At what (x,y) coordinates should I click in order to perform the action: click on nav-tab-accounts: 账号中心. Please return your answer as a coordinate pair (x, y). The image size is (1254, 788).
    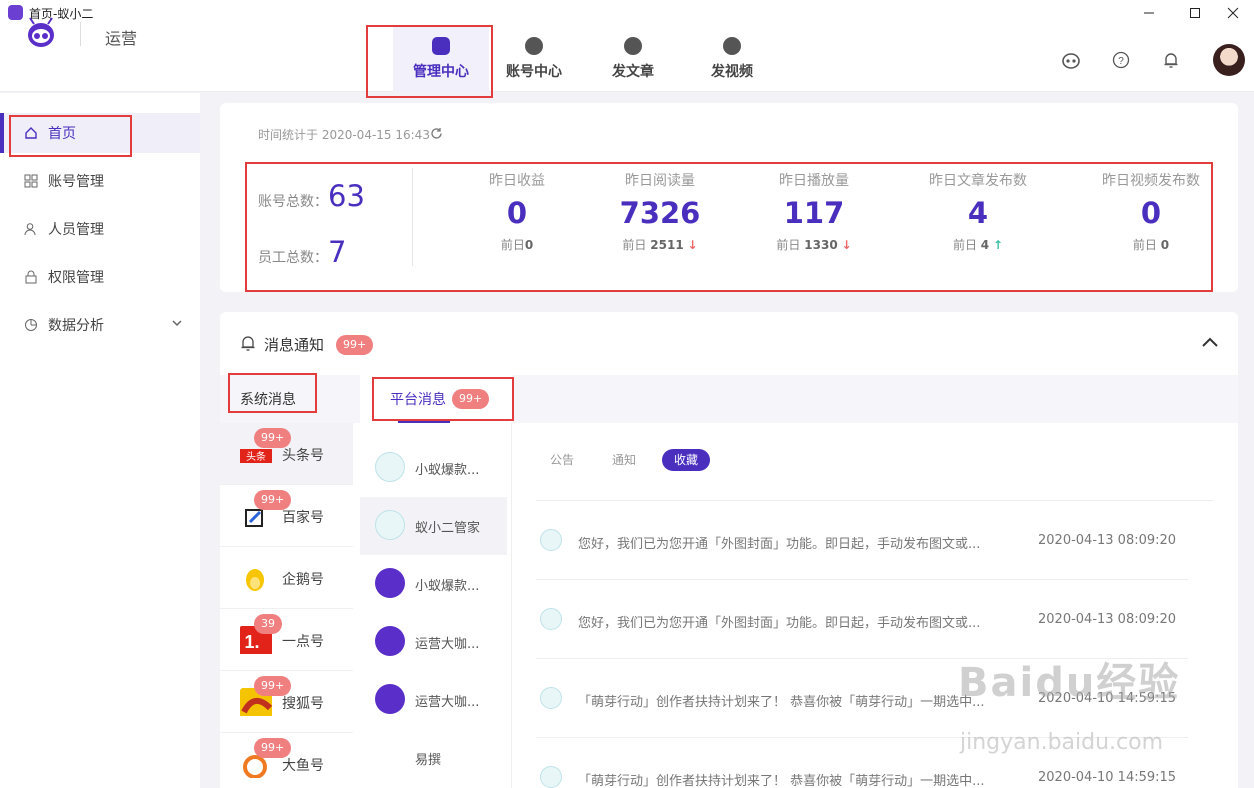
    Looking at the image, I should click on (534, 59).